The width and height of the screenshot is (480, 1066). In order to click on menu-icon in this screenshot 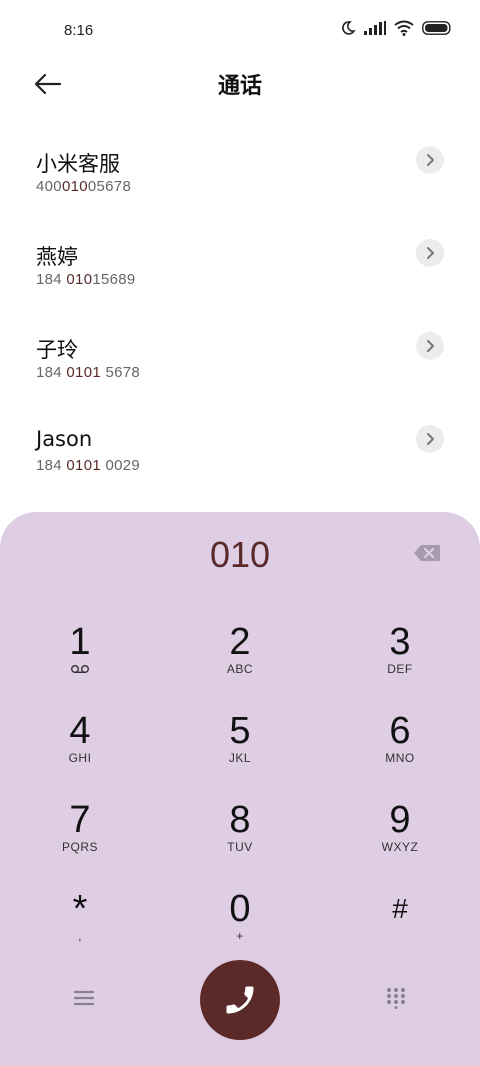, I will do `click(84, 998)`.